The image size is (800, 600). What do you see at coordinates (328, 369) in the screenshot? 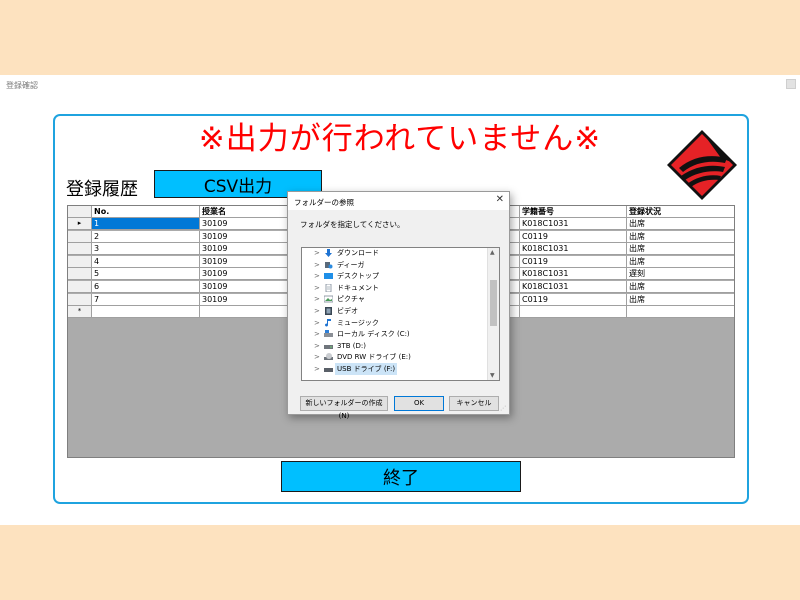
I see `usb-drive-icon` at bounding box center [328, 369].